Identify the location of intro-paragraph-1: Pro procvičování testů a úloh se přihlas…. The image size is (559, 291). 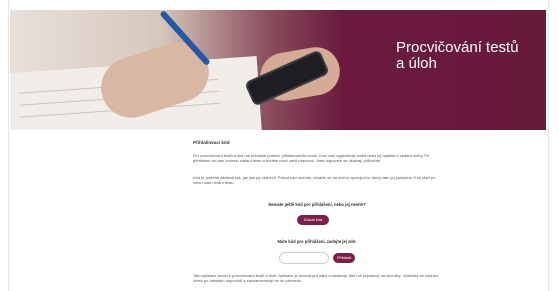
(311, 158).